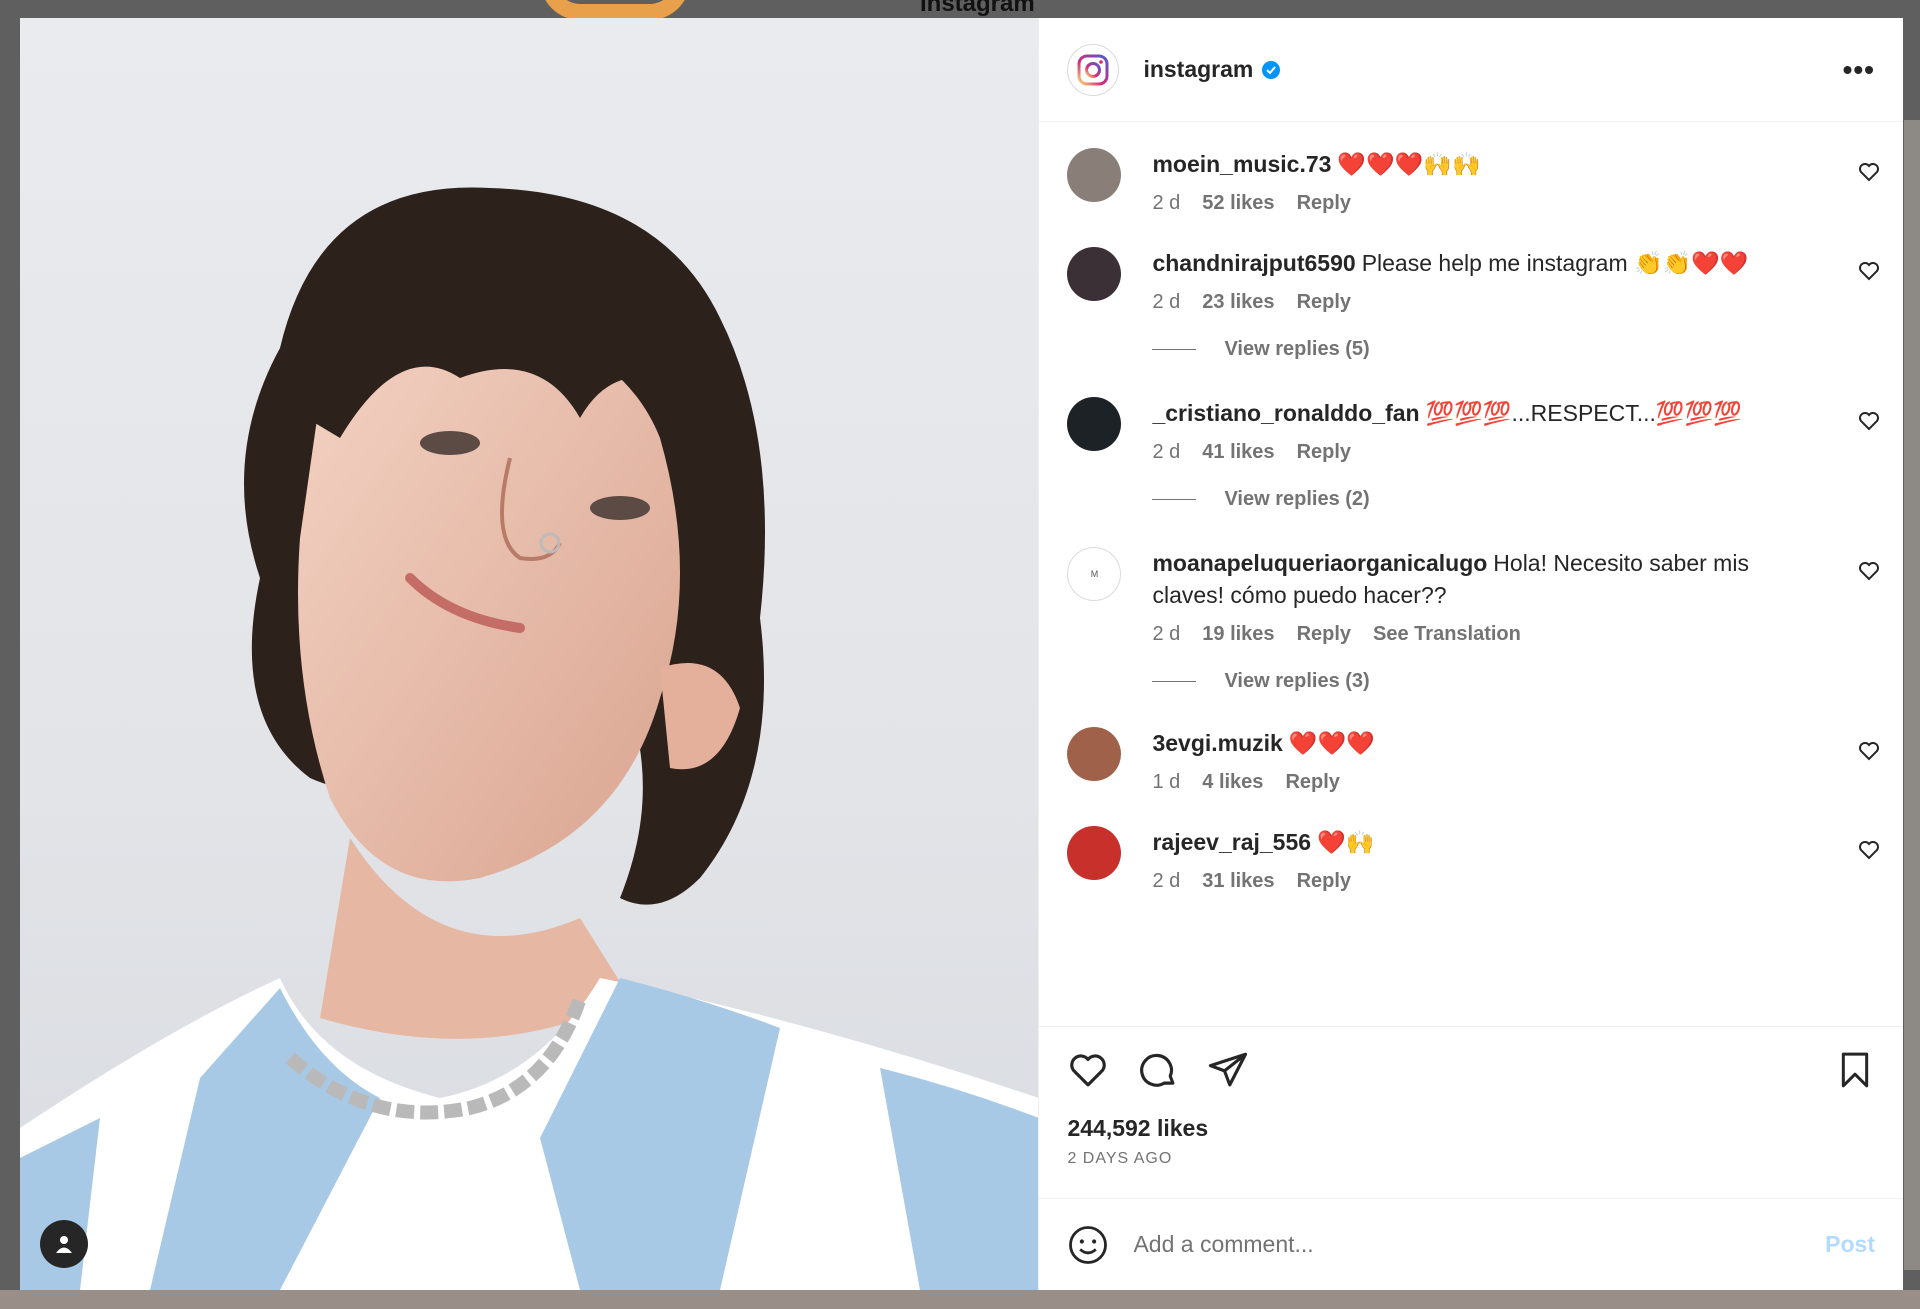  I want to click on comment-text: ❤️🙌, so click(1346, 842).